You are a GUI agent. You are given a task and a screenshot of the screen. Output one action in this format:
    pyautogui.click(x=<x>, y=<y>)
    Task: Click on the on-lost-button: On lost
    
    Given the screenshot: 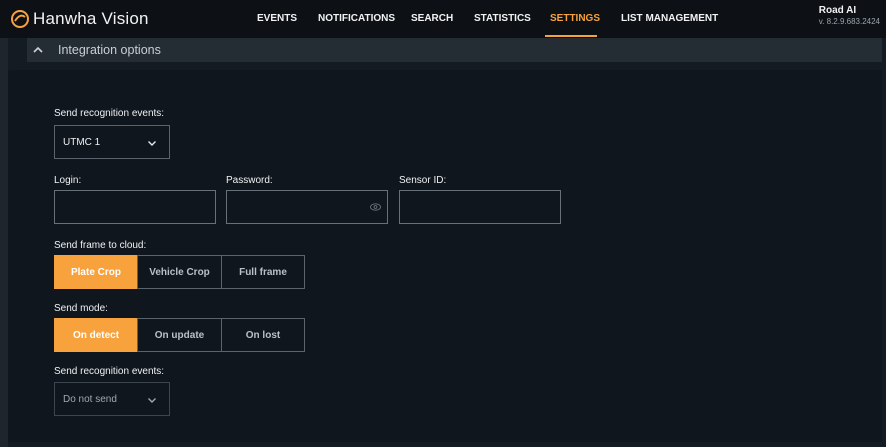 What is the action you would take?
    pyautogui.click(x=263, y=335)
    